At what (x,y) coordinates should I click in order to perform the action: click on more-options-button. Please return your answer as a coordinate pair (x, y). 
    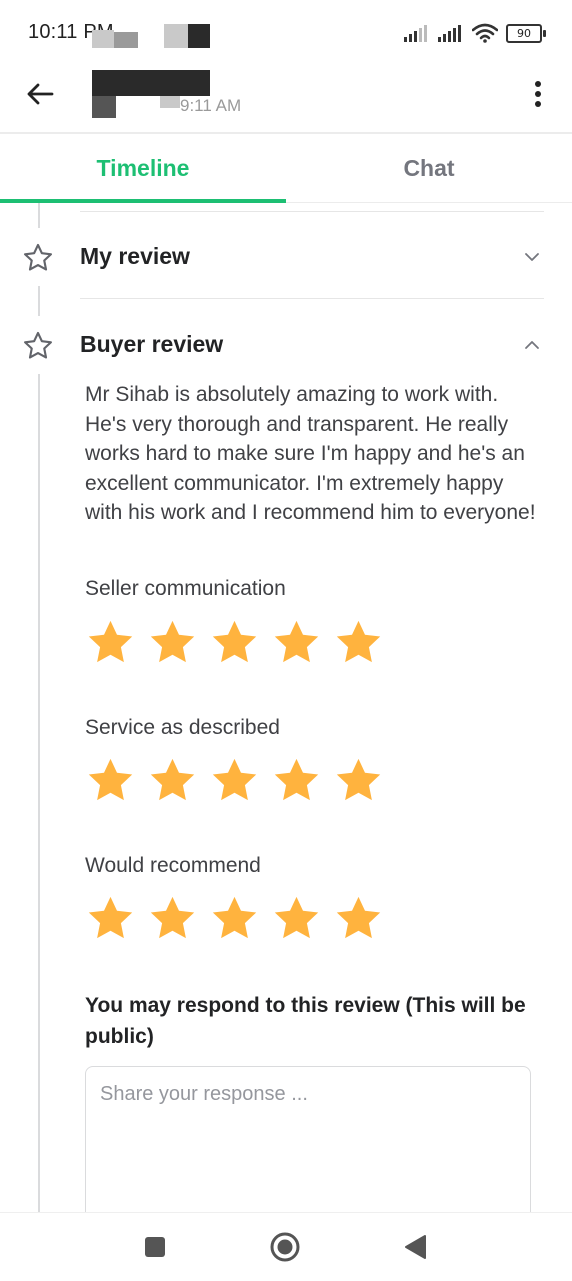
    Looking at the image, I should click on (538, 94).